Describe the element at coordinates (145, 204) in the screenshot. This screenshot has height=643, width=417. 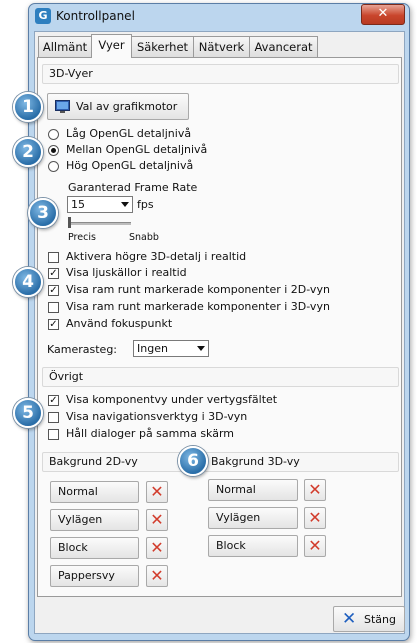
I see `frame-rate-unit: fps` at that location.